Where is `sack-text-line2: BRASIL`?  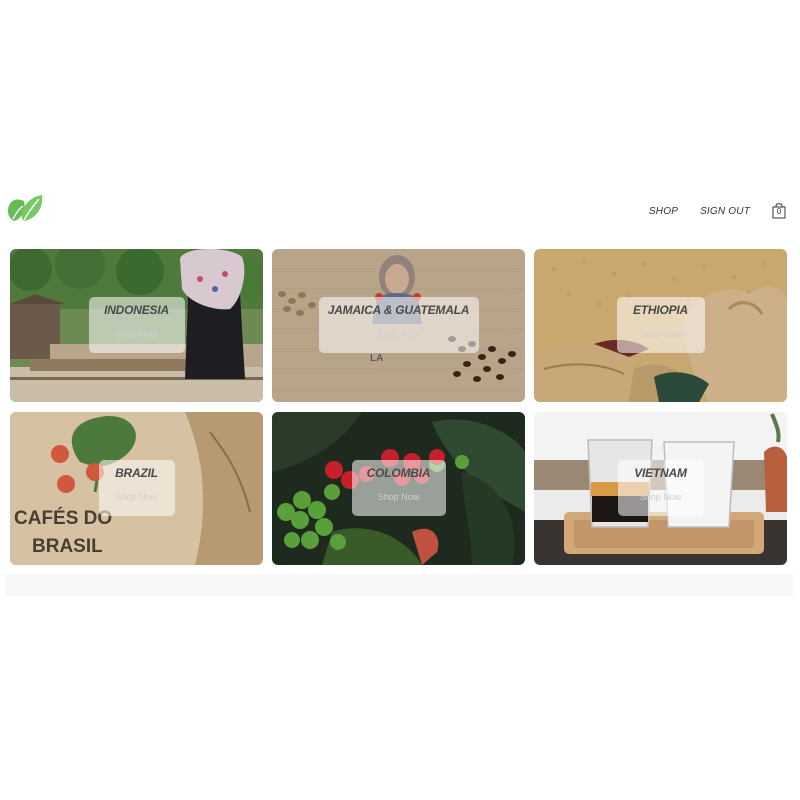
sack-text-line2: BRASIL is located at coordinates (67, 546).